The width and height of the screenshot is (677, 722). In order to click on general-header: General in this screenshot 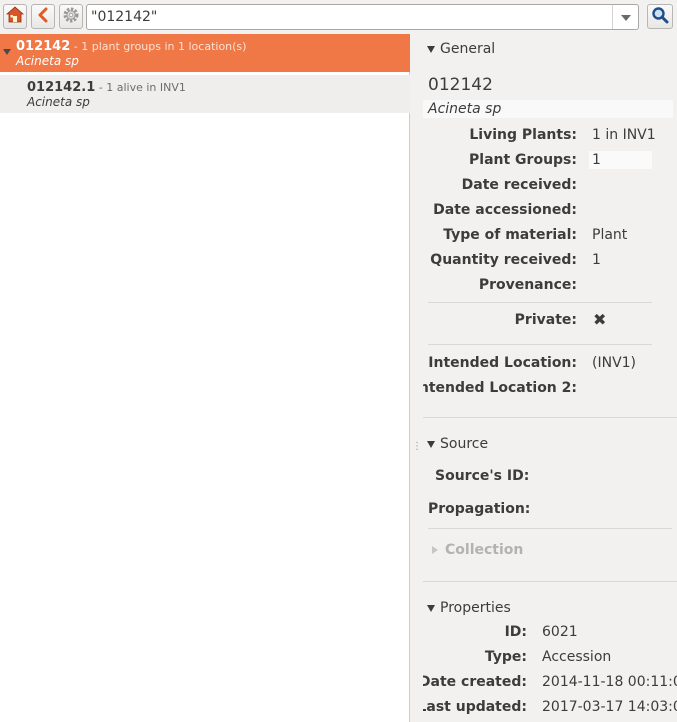, I will do `click(468, 49)`.